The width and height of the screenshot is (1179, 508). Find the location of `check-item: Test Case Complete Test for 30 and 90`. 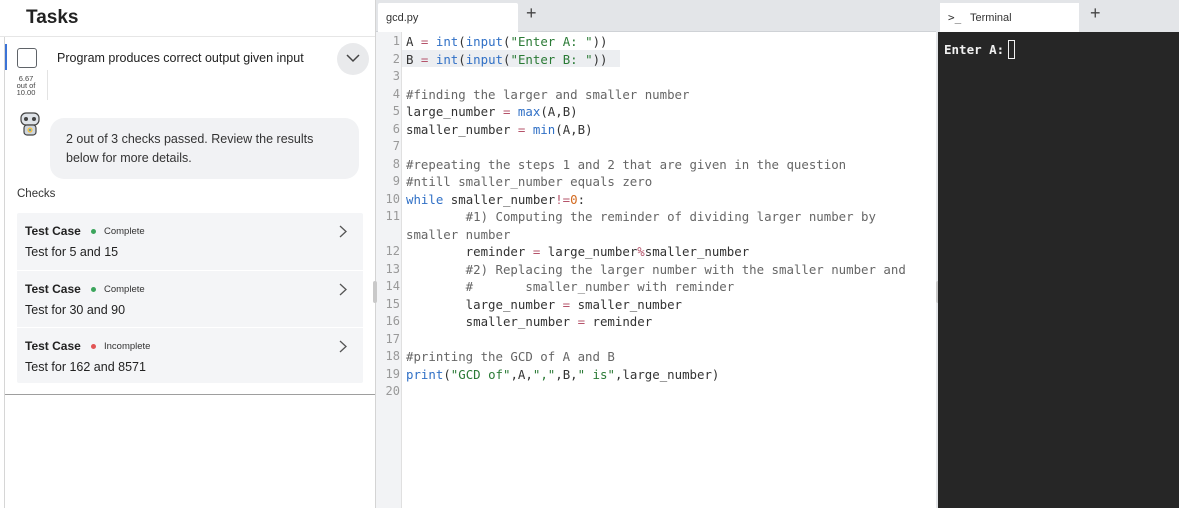

check-item: Test Case Complete Test for 30 and 90 is located at coordinates (190, 298).